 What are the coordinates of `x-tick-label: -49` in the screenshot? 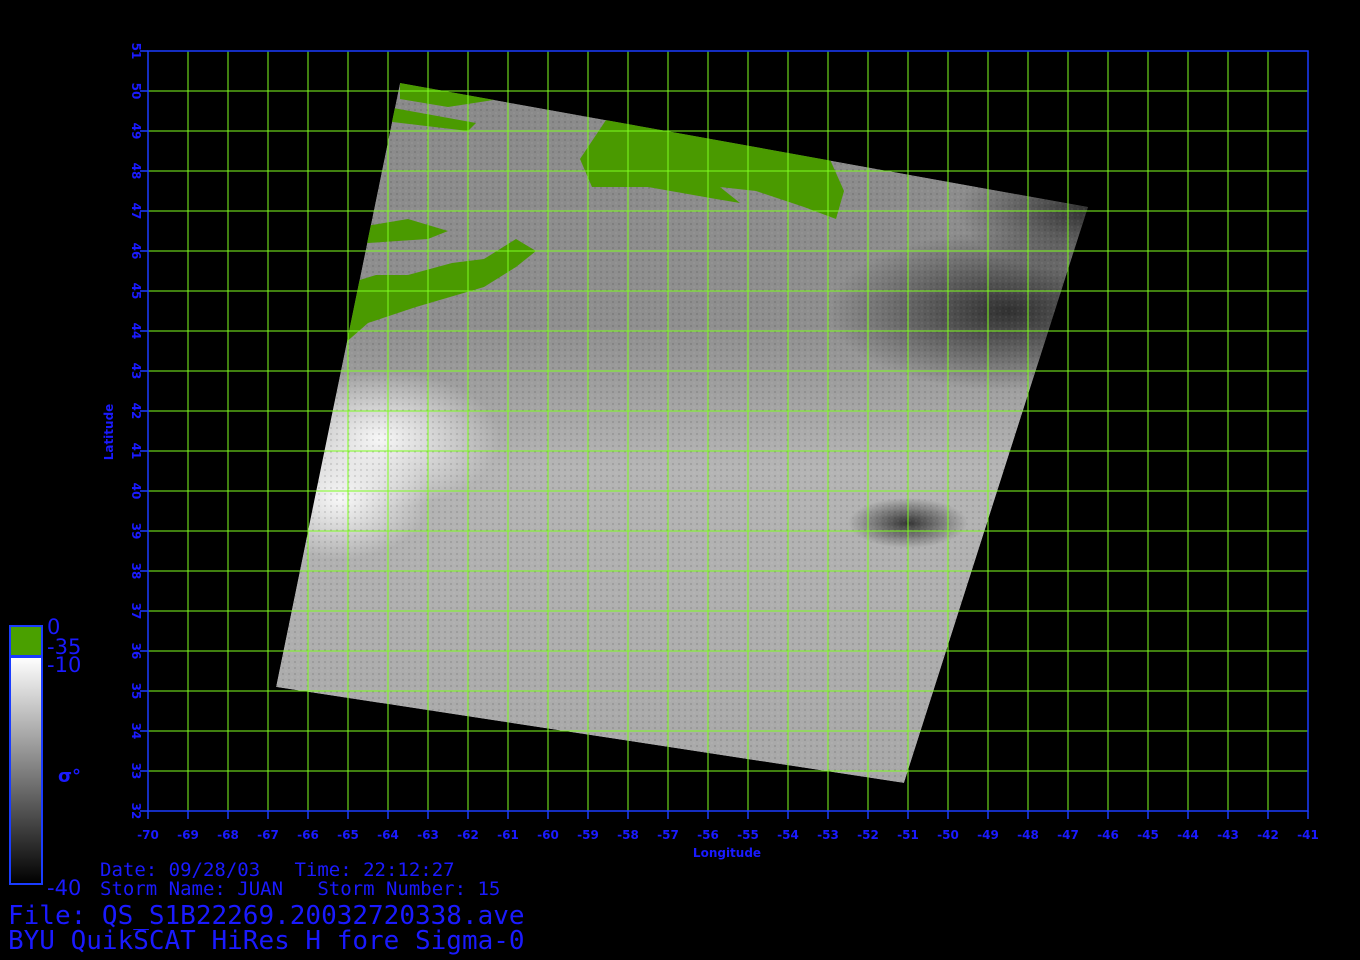 It's located at (988, 835).